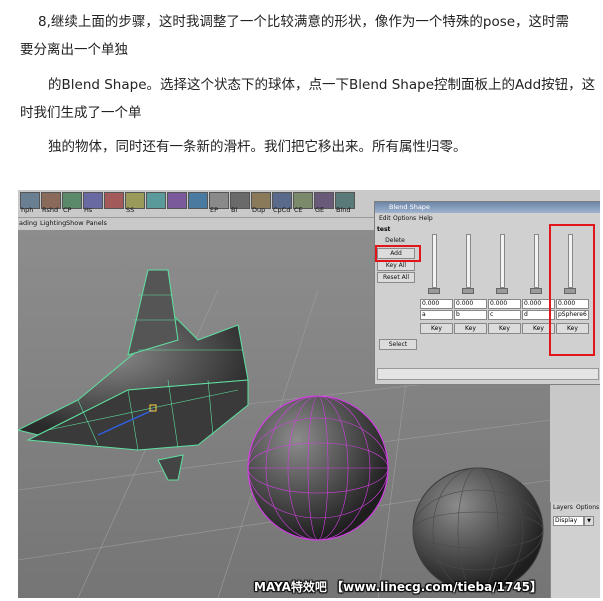 The height and width of the screenshot is (601, 603). I want to click on shelf-tool-label: Bl, so click(234, 210).